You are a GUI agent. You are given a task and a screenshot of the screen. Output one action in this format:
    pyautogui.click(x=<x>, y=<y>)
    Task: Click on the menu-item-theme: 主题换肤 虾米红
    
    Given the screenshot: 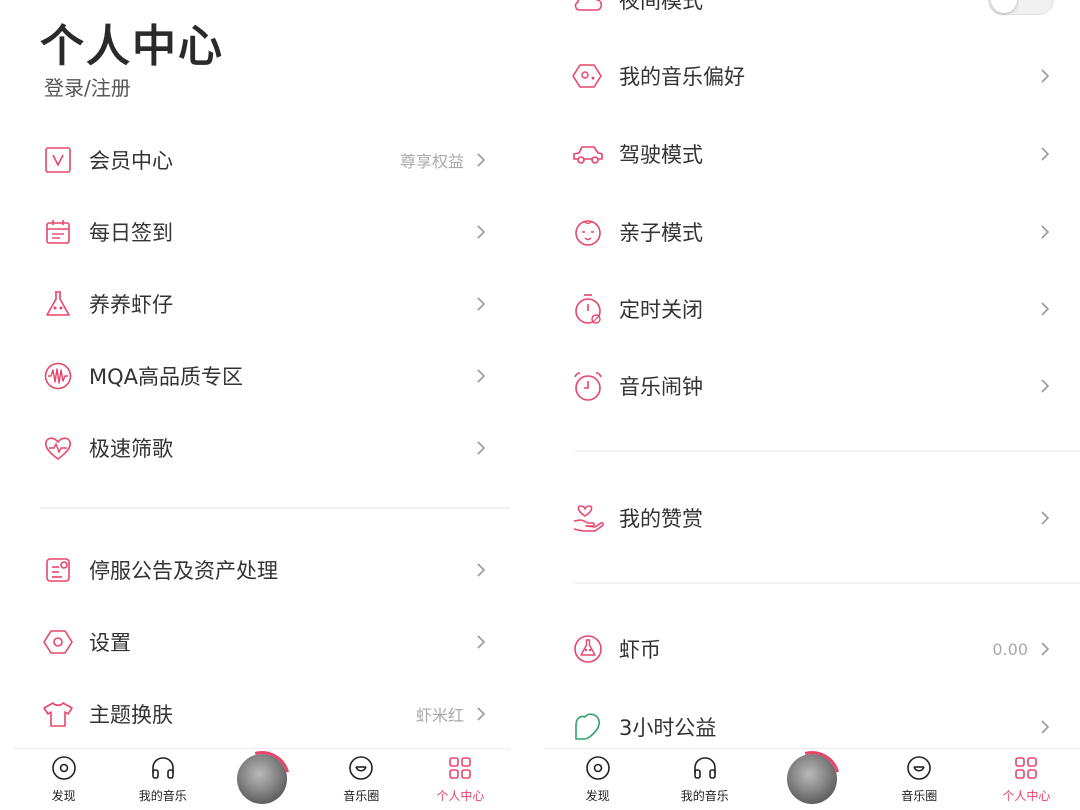 What is the action you would take?
    pyautogui.click(x=255, y=714)
    